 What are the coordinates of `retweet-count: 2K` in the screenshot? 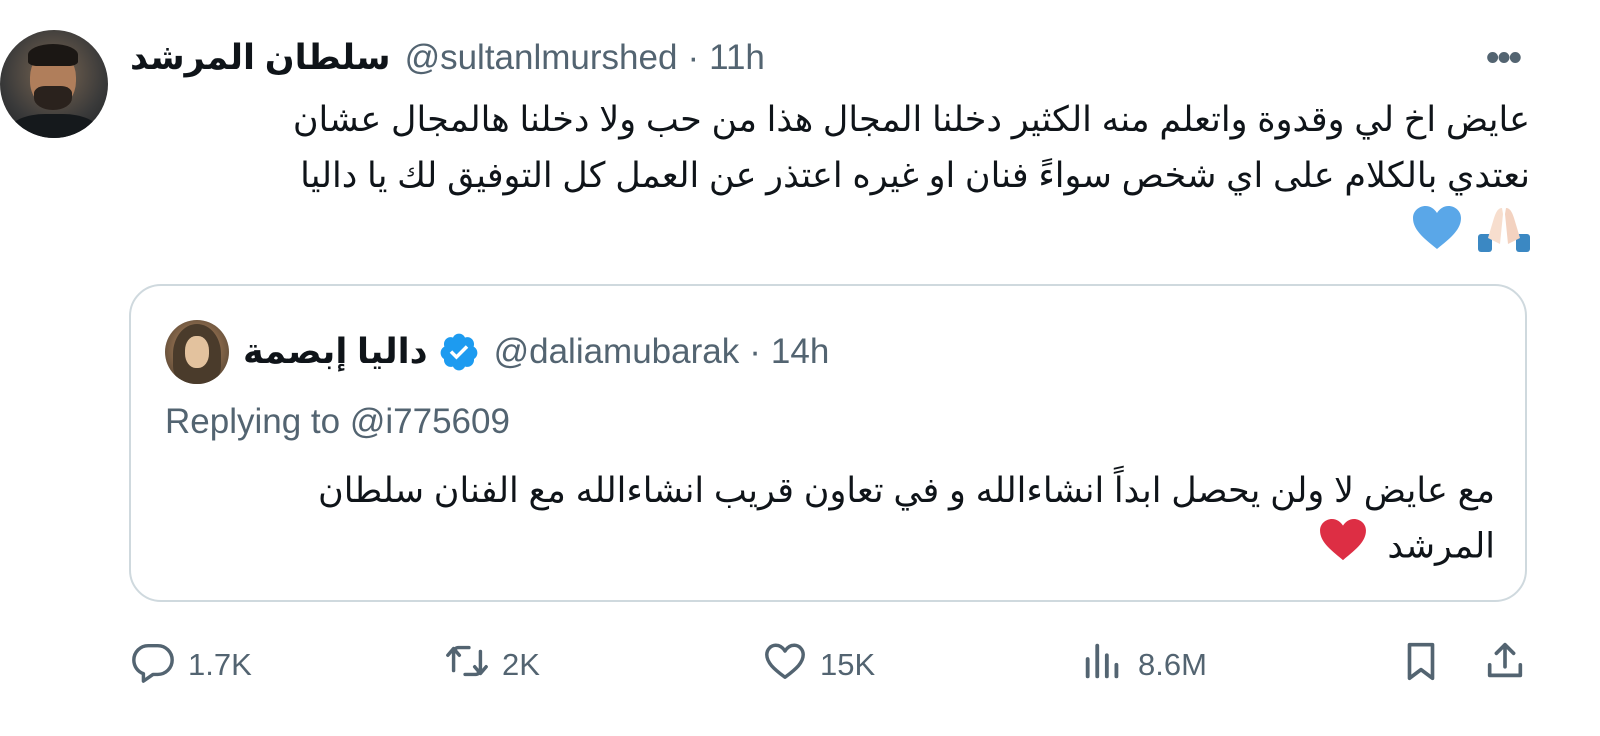 It's located at (521, 664).